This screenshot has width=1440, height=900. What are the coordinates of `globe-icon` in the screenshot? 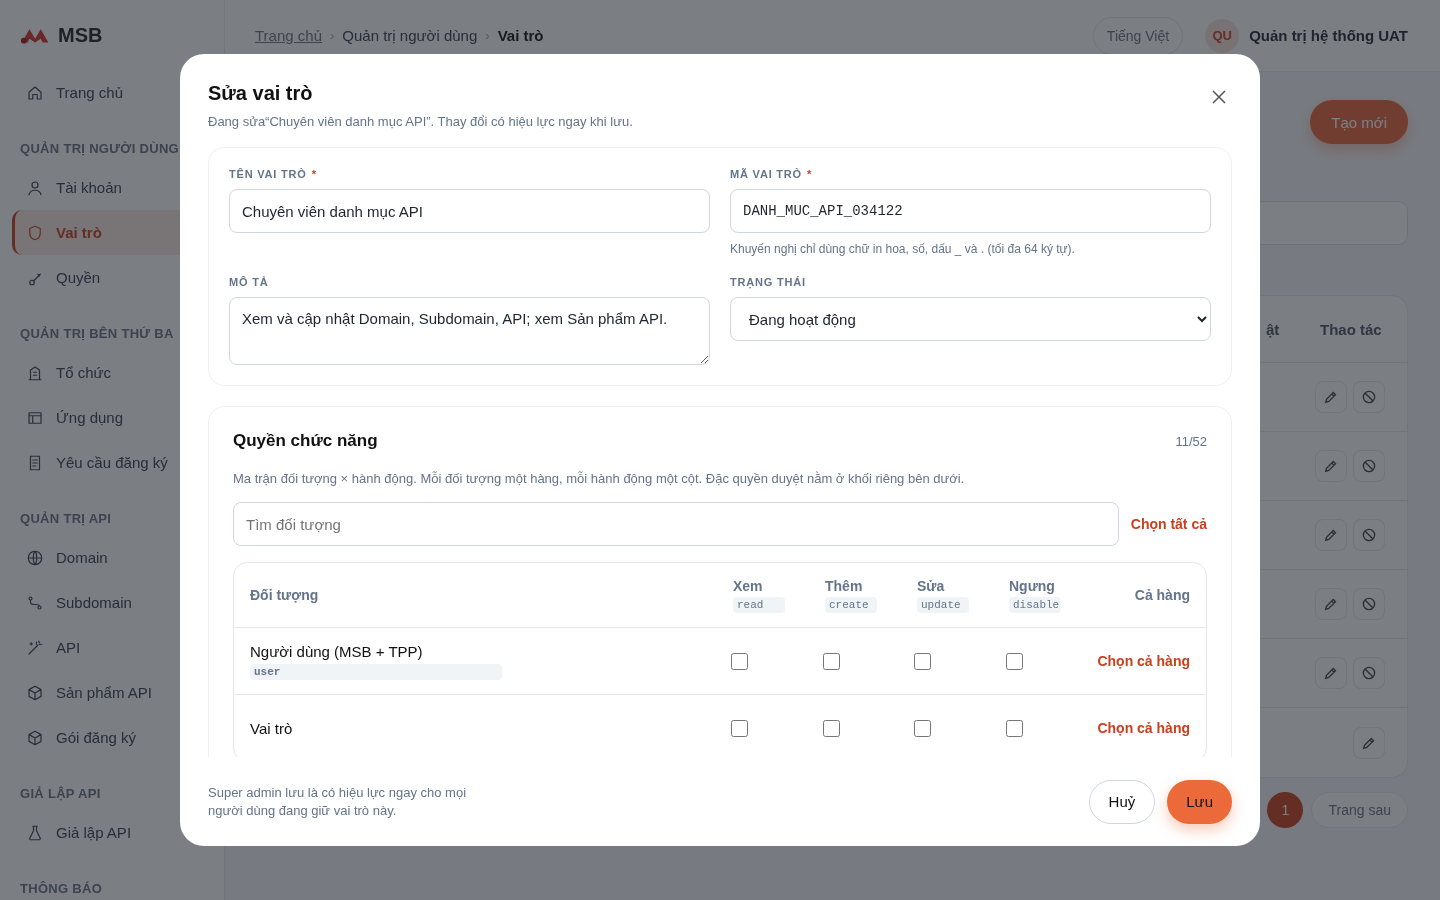 It's located at (35, 557).